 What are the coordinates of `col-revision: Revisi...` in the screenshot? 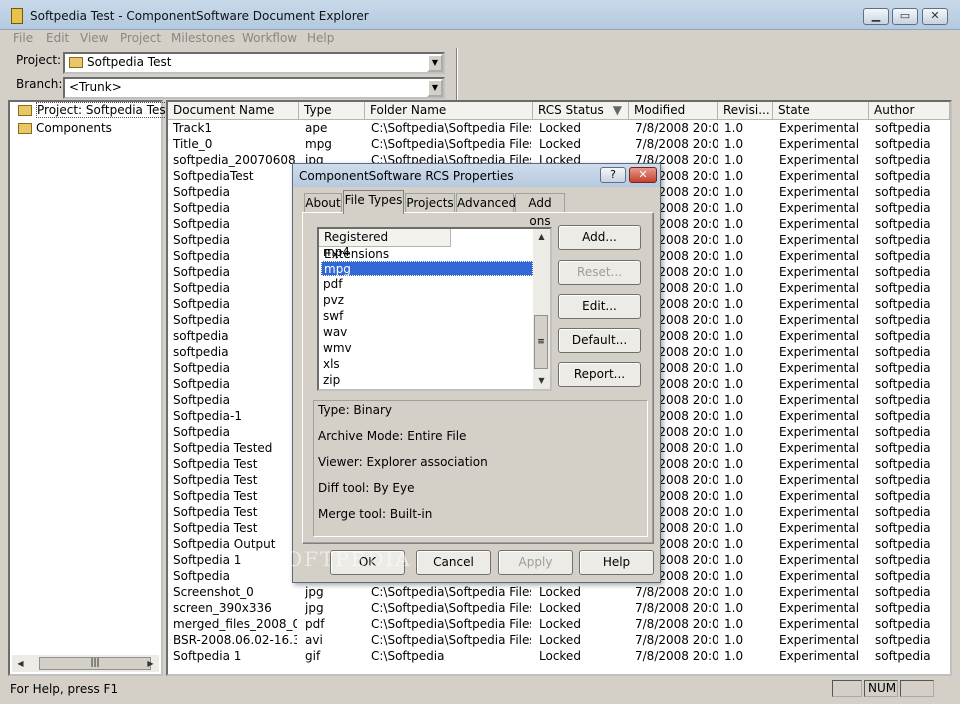 It's located at (745, 111).